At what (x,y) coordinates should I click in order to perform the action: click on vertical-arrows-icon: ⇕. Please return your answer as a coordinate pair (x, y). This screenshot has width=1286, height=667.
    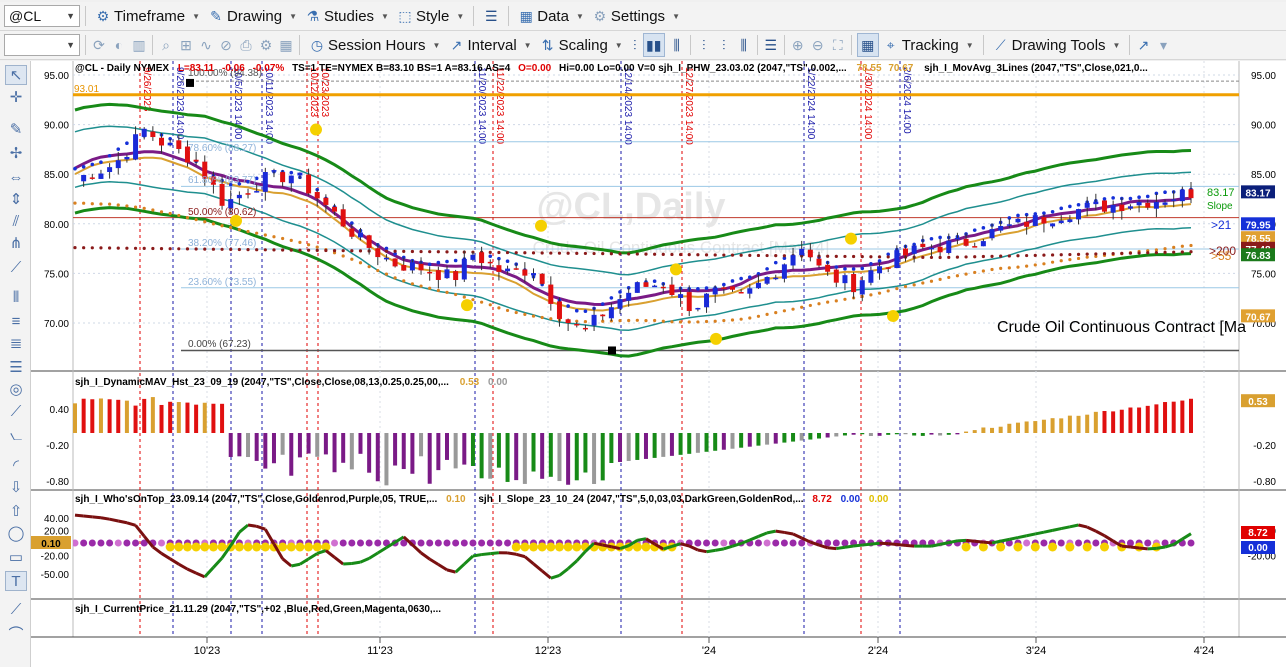
    Looking at the image, I should click on (16, 199).